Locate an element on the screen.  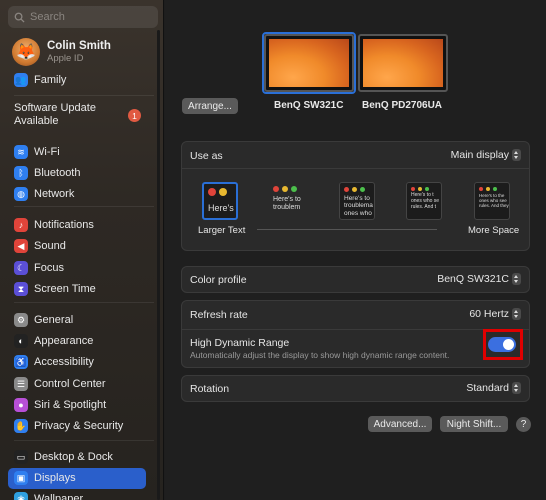
sidebar-item-label: Notifications is located at coordinates (64, 225).